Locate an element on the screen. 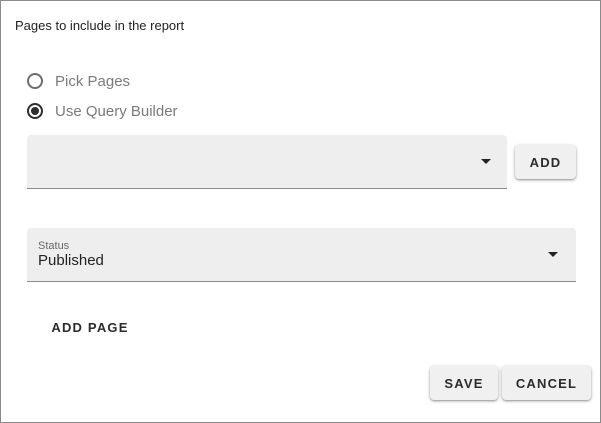  radio-unchecked-icon is located at coordinates (35, 81).